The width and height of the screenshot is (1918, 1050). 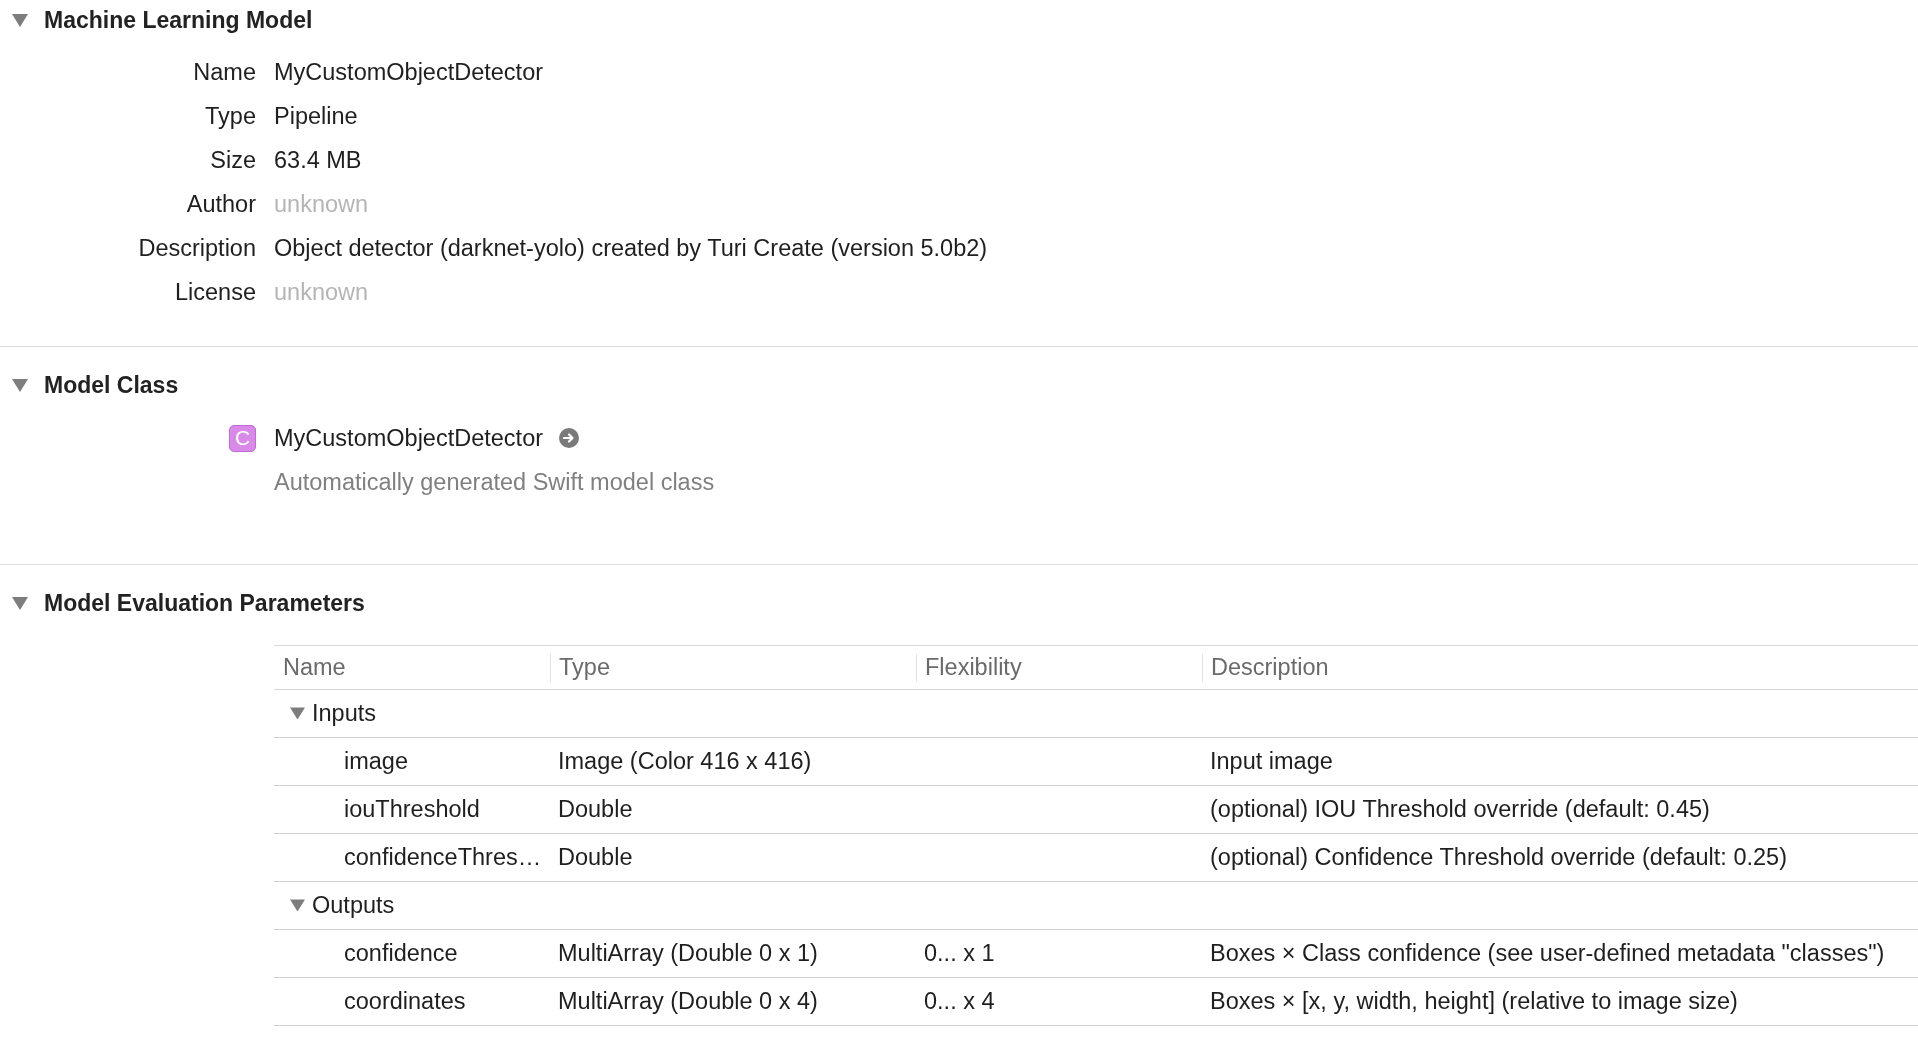 I want to click on table-cell: (optional) Confidence Threshold override (default: 0.25), so click(x=1498, y=857).